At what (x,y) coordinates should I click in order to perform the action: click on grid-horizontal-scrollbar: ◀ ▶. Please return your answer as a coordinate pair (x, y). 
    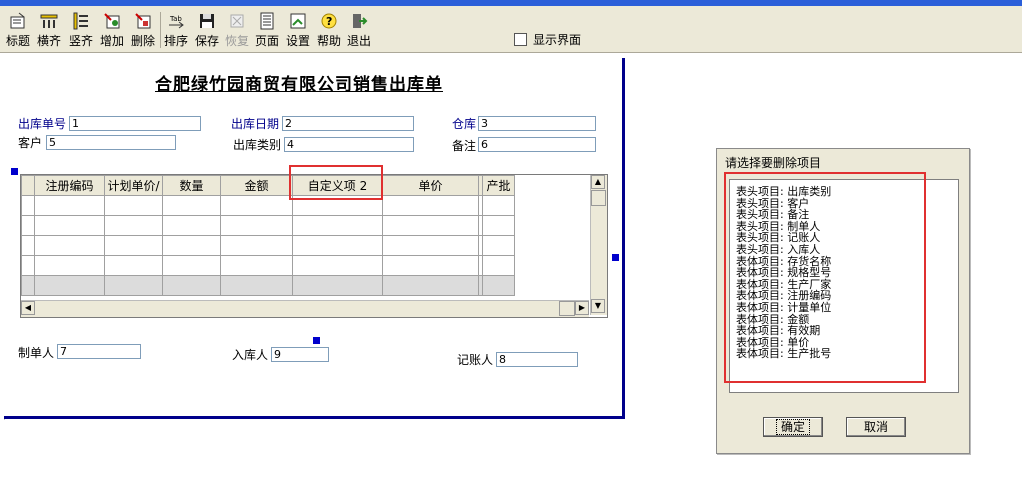
    Looking at the image, I should click on (305, 308).